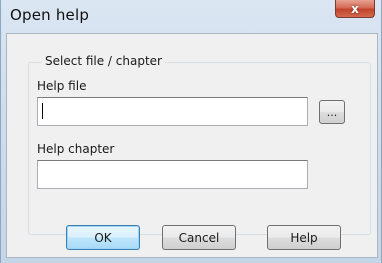  I want to click on help-button-label: Help, so click(304, 237).